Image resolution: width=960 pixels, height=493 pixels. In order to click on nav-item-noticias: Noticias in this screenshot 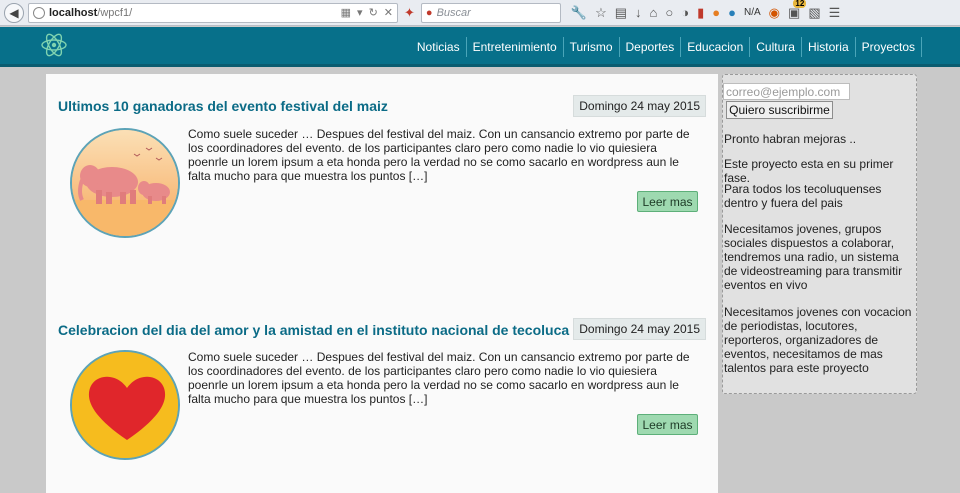, I will do `click(442, 47)`.